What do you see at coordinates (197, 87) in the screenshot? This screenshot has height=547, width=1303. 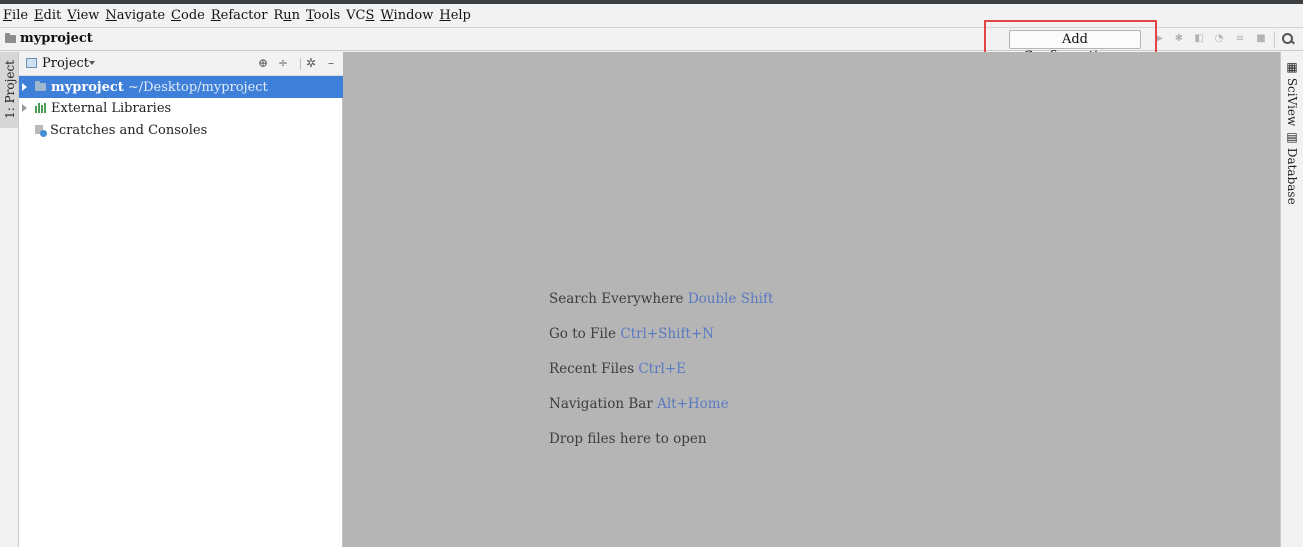 I see `tree-item-path: ~/Desktop/myproject` at bounding box center [197, 87].